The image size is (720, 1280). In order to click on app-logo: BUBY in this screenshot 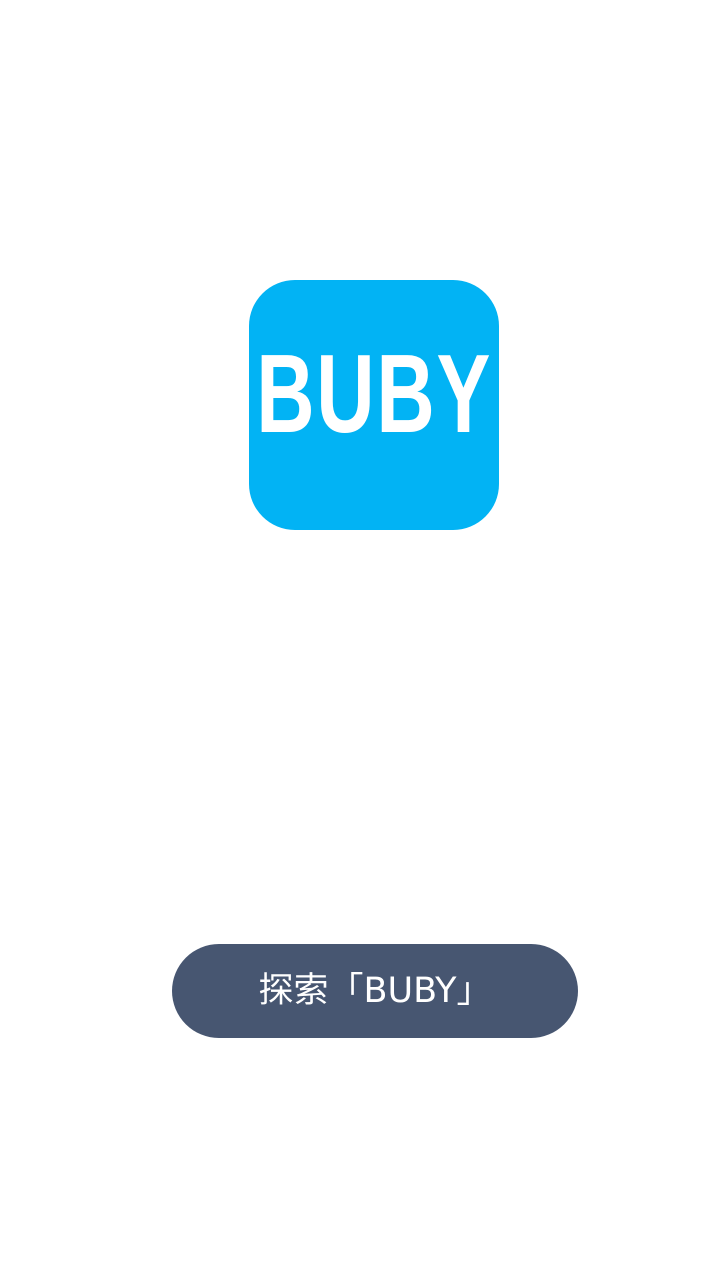, I will do `click(374, 405)`.